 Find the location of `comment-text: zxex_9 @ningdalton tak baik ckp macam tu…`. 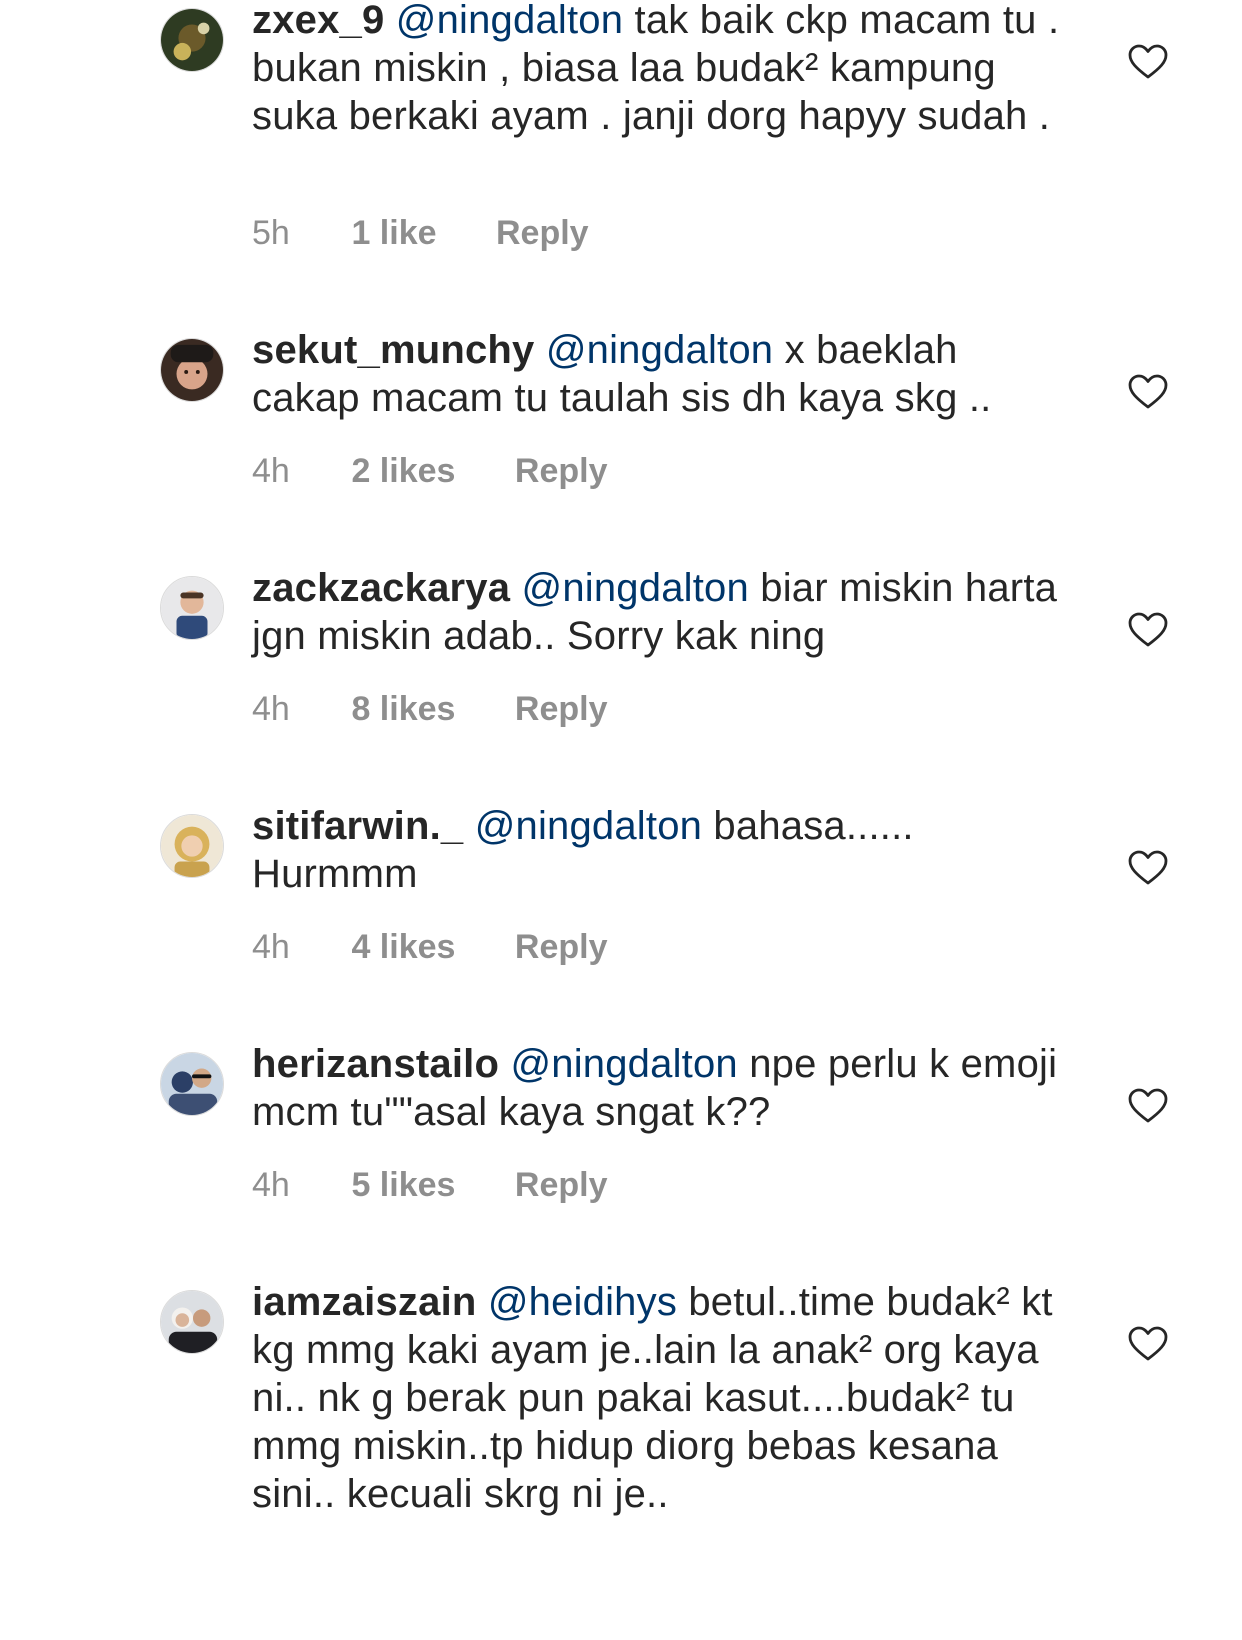

comment-text: zxex_9 @ningdalton tak baik ckp macam tu… is located at coordinates (662, 70).